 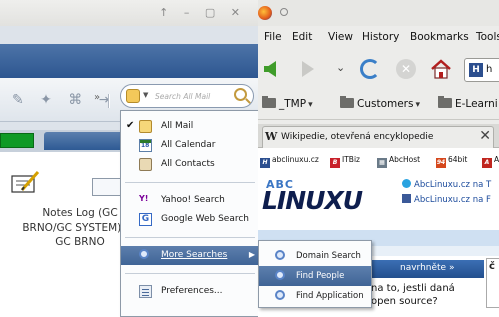 What do you see at coordinates (405, 159) in the screenshot?
I see `link-label: AbcHost` at bounding box center [405, 159].